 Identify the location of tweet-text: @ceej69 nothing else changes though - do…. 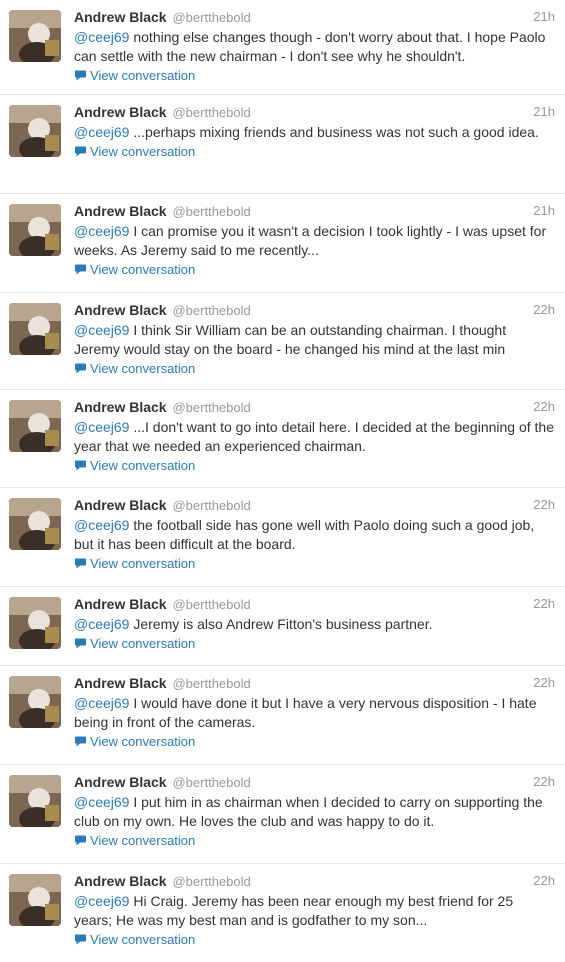
(314, 47).